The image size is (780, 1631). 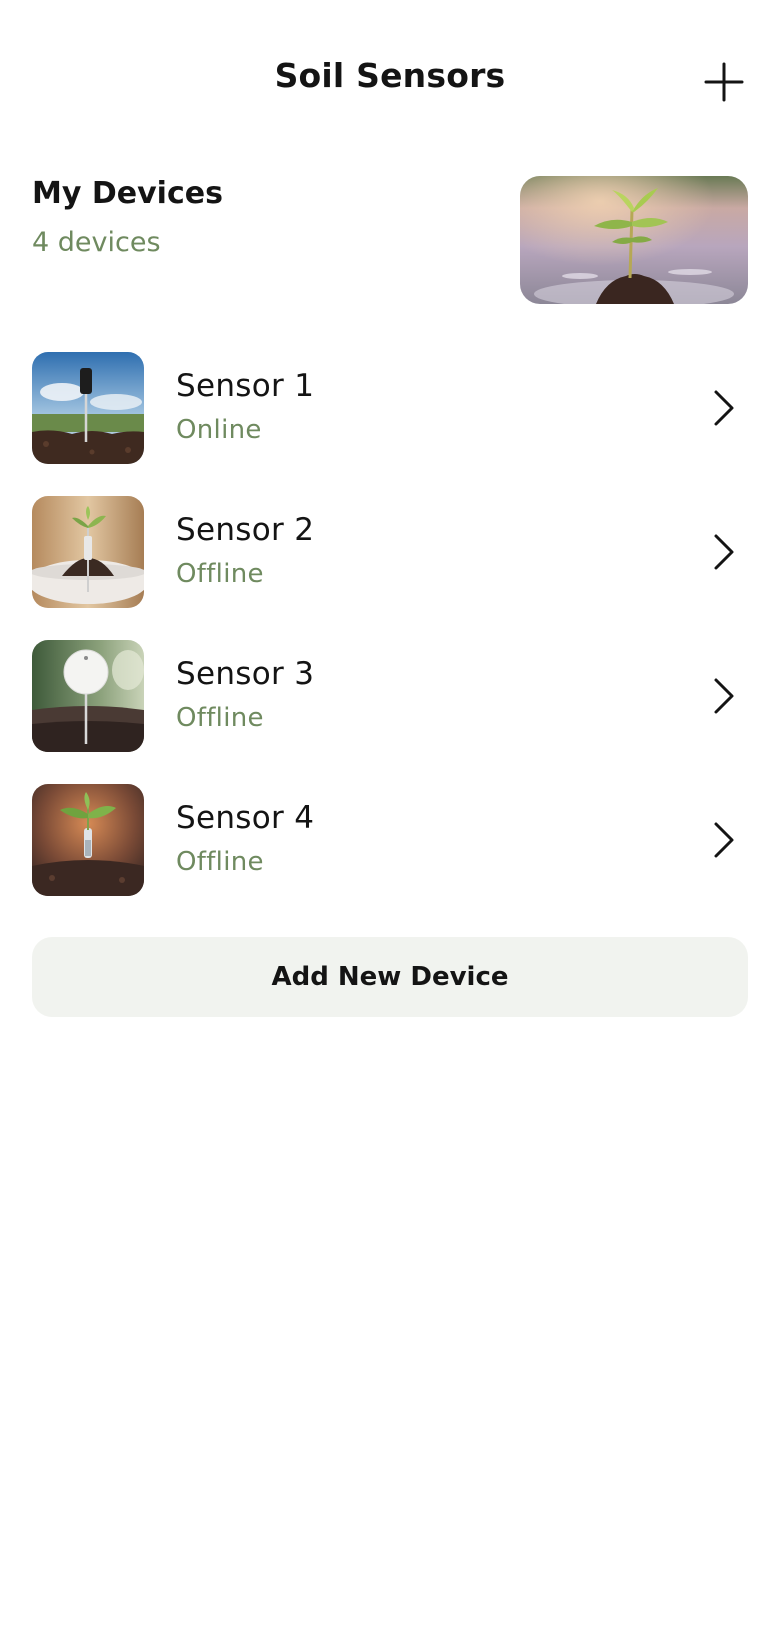 What do you see at coordinates (724, 82) in the screenshot?
I see `plus-icon` at bounding box center [724, 82].